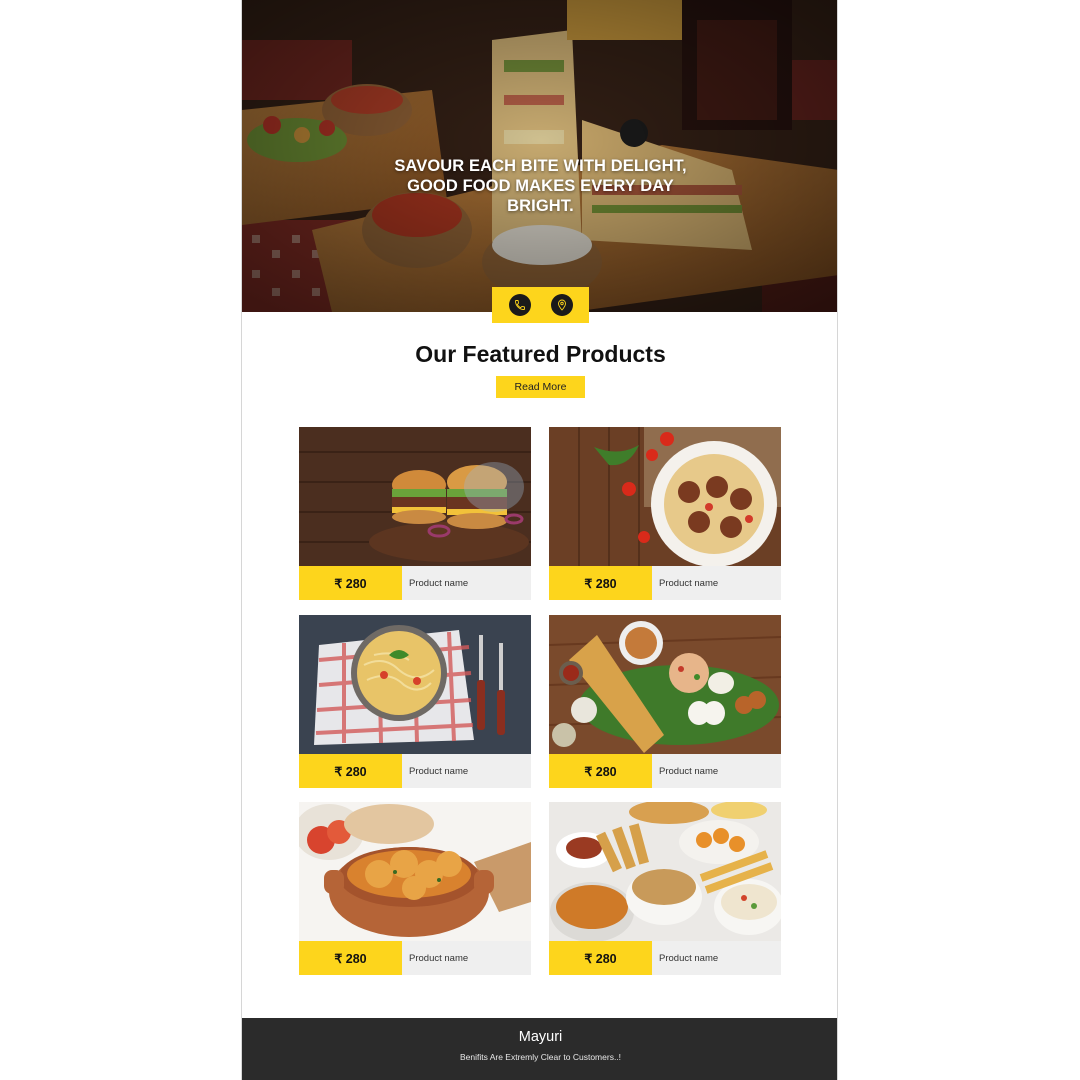  I want to click on noodles-image, so click(415, 684).